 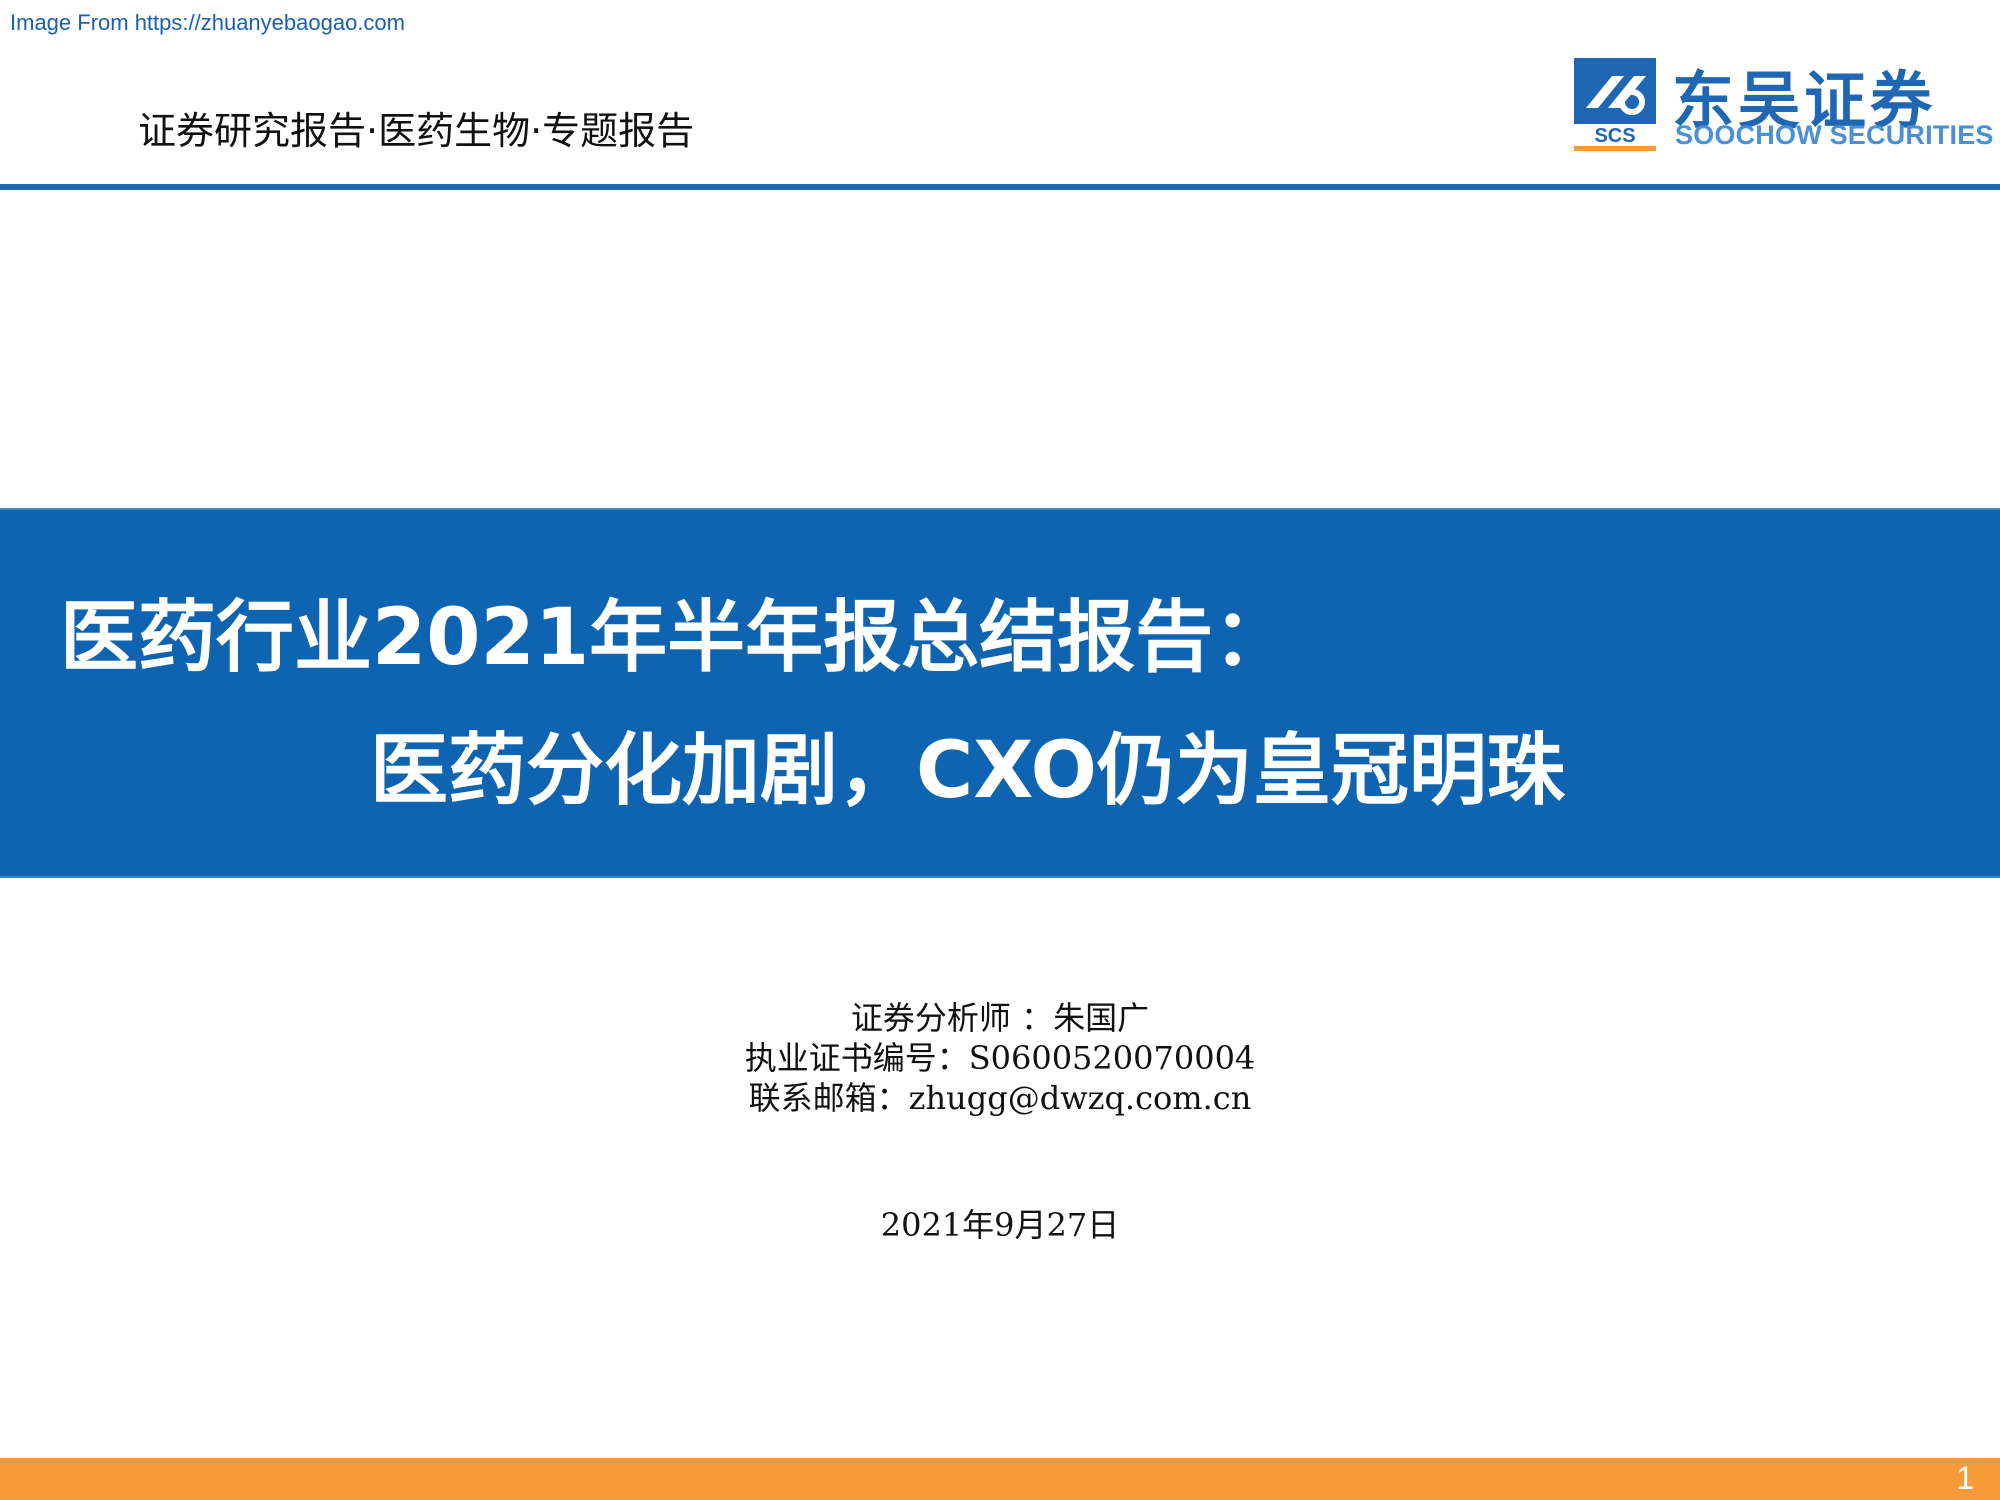 I want to click on report-type-heading: 证券研究报告·医药生物·专题报告, so click(x=416, y=131).